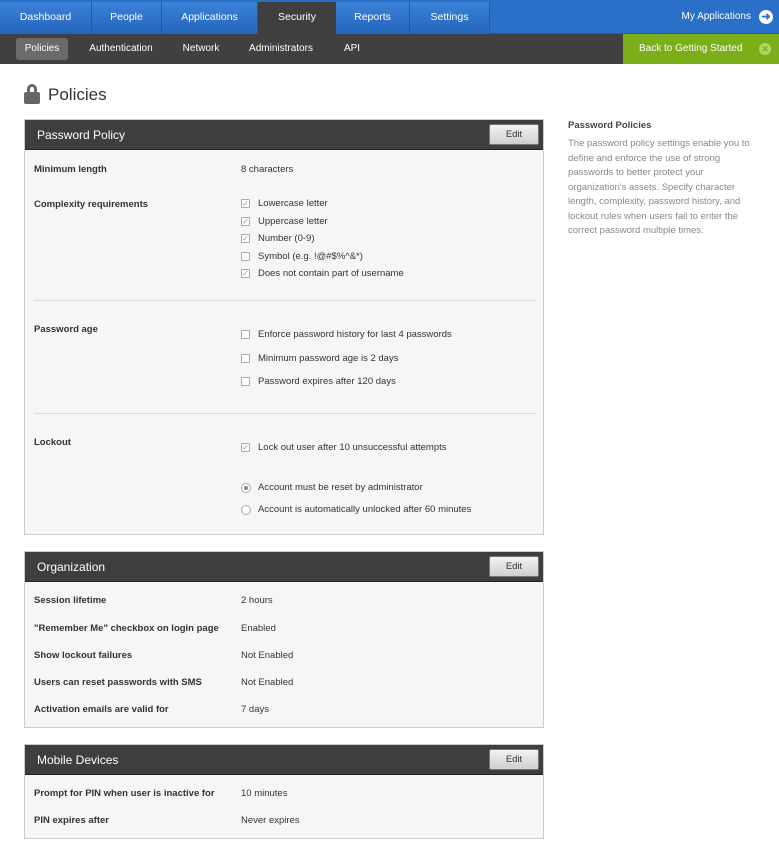 This screenshot has height=850, width=779. What do you see at coordinates (127, 18) in the screenshot?
I see `tab-people: People` at bounding box center [127, 18].